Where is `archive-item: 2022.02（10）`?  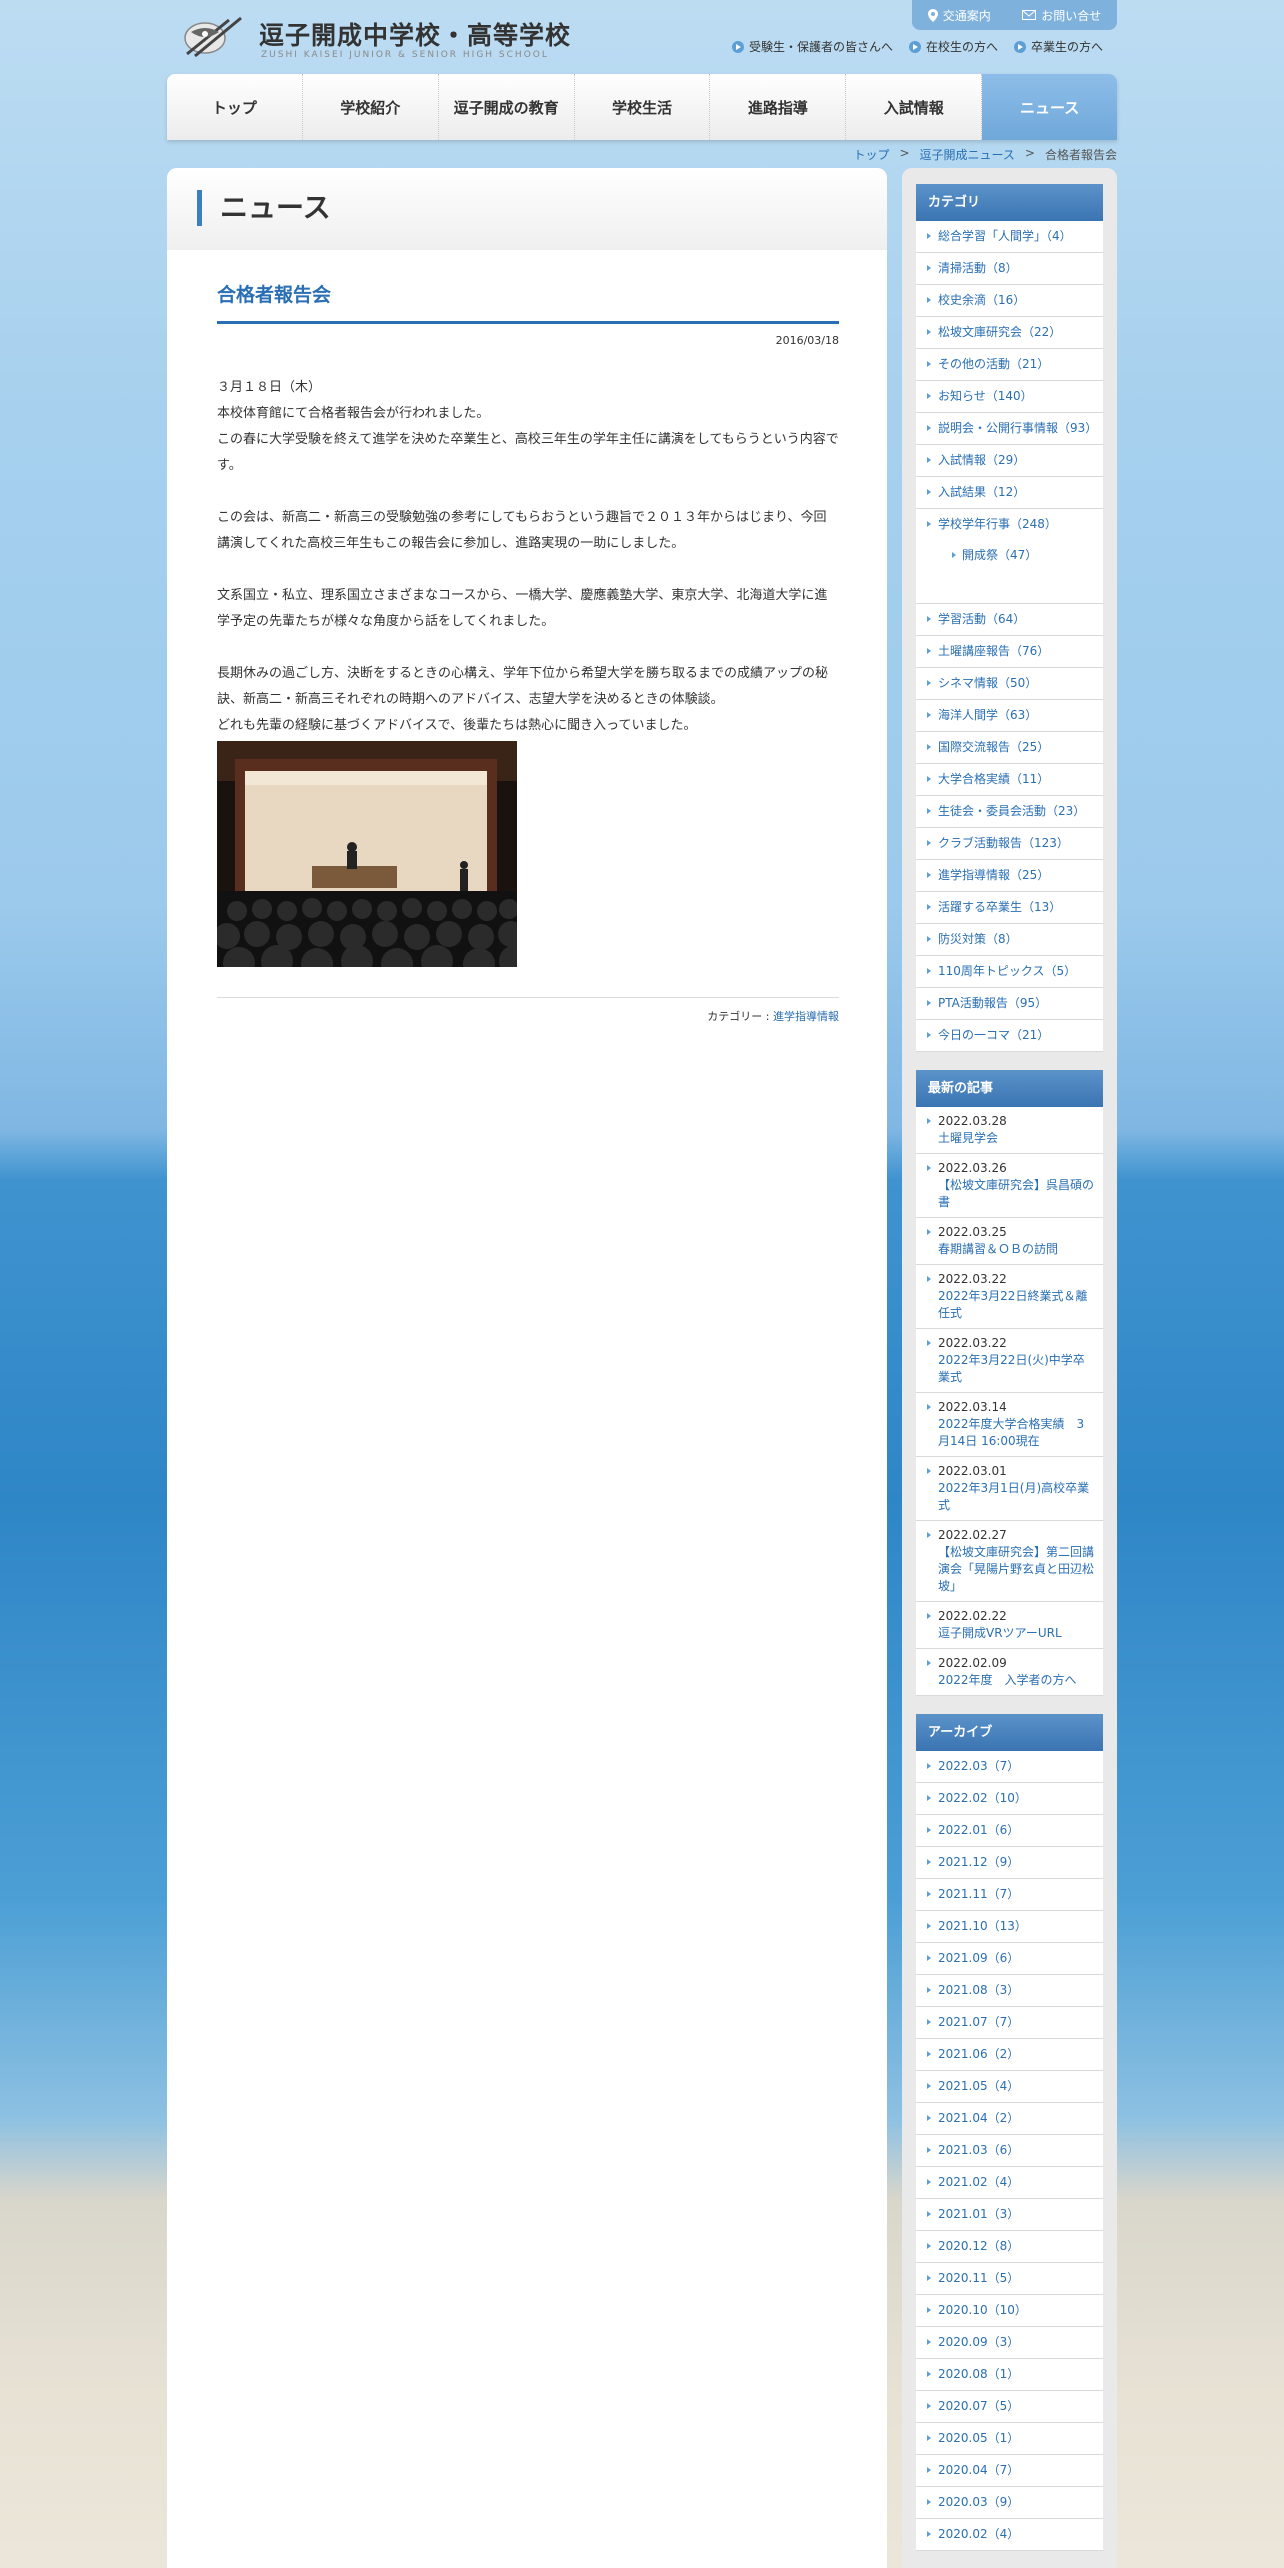
archive-item: 2022.02（10） is located at coordinates (1009, 1799).